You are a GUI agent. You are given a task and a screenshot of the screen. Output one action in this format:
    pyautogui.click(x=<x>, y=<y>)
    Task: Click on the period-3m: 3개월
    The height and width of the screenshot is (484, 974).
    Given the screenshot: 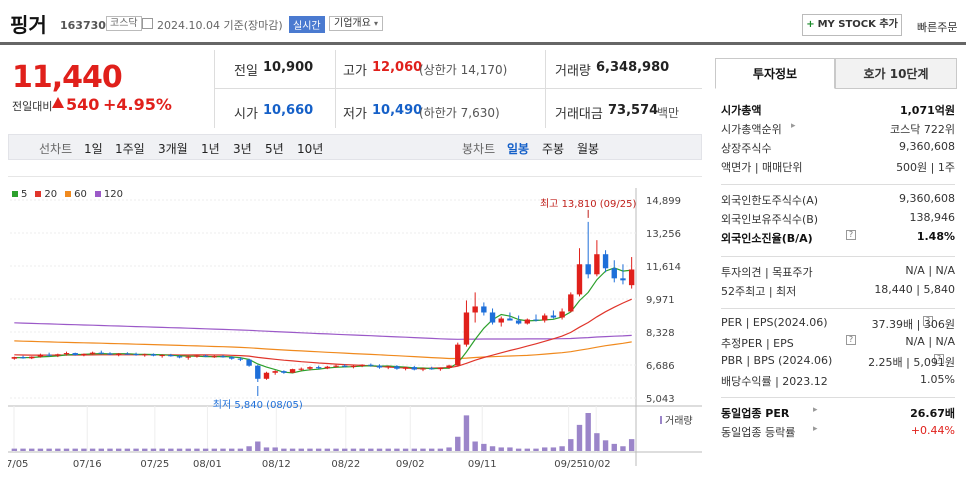 What is the action you would take?
    pyautogui.click(x=173, y=148)
    